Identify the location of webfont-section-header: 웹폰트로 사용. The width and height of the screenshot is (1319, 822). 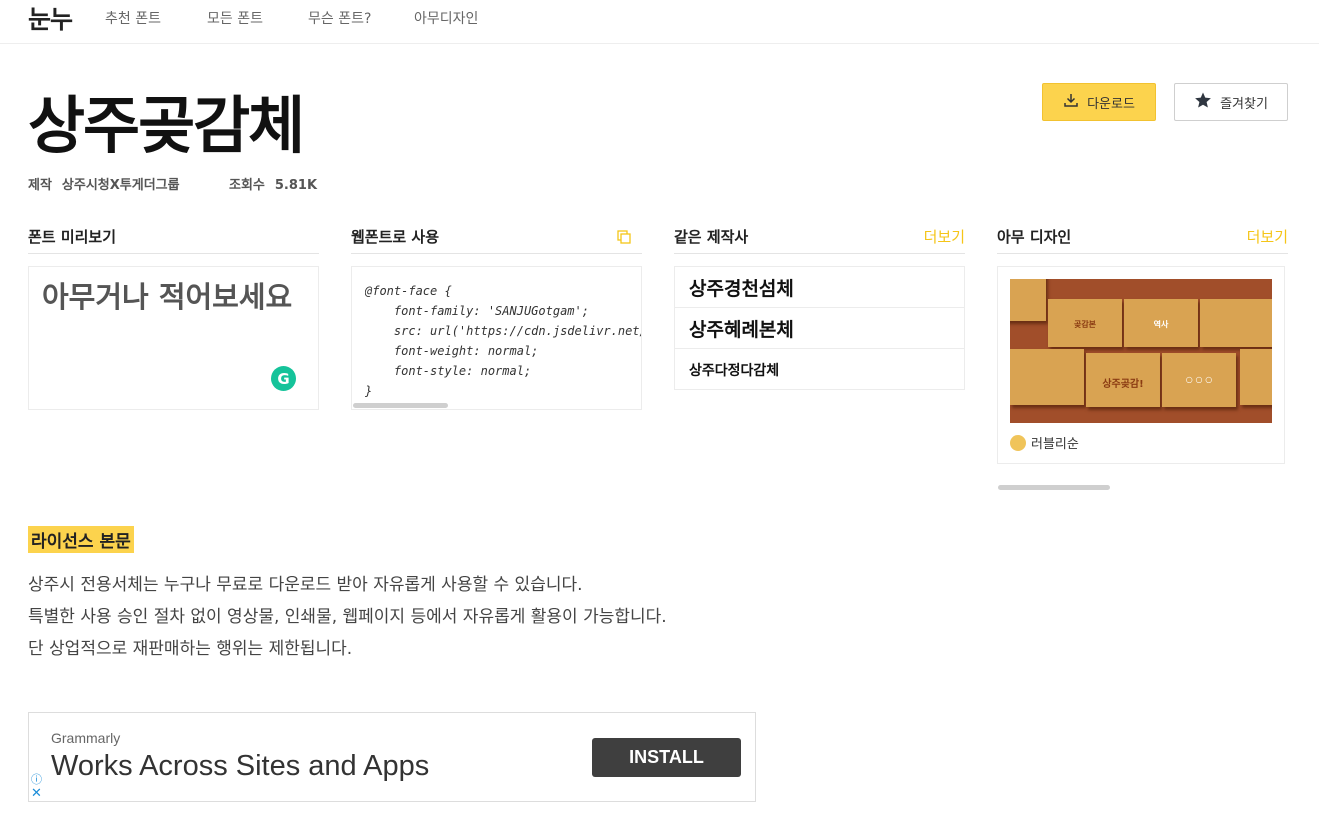
(496, 240).